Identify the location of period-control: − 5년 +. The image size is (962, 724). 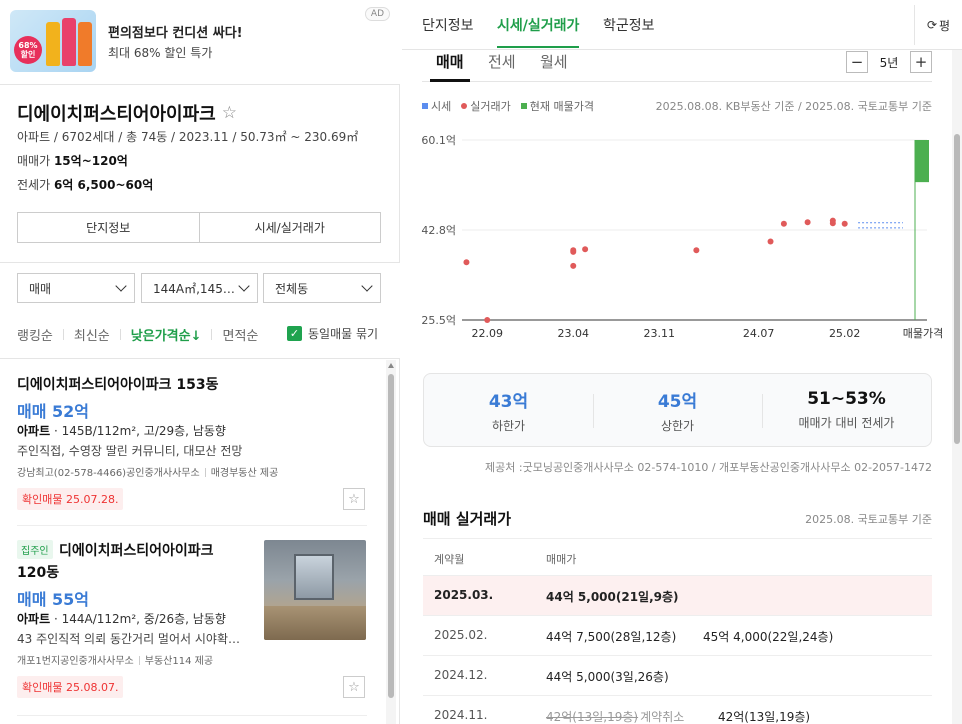
(889, 62).